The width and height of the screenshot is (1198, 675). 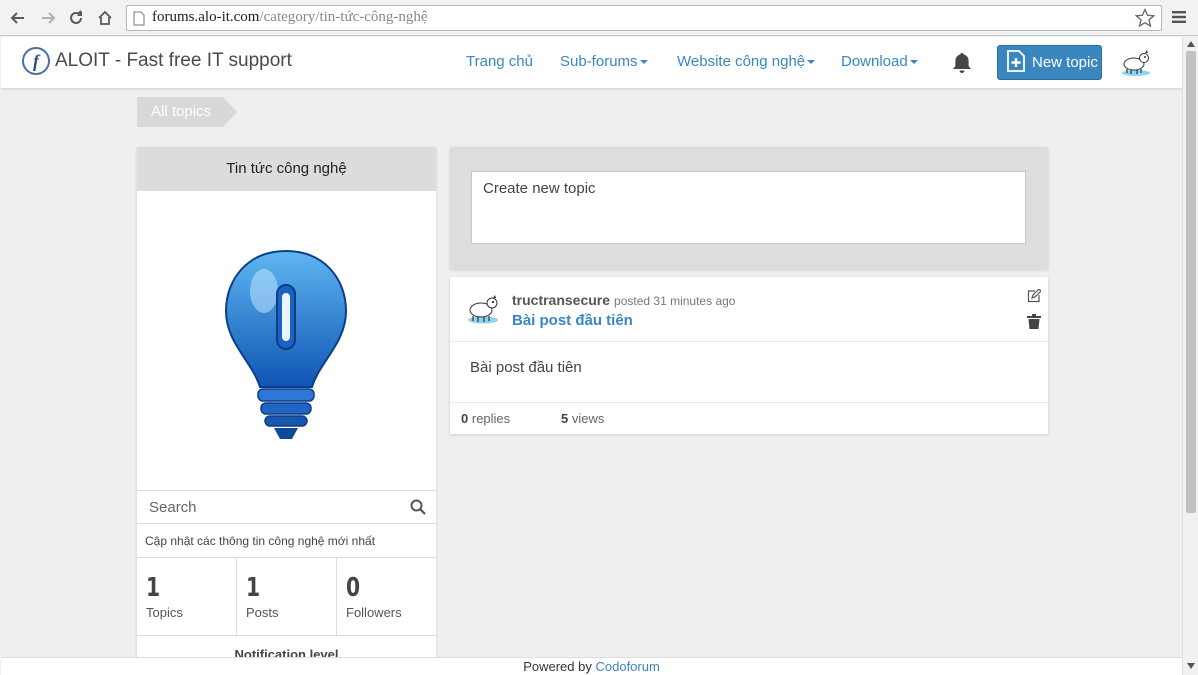 What do you see at coordinates (1136, 62) in the screenshot?
I see `user-avatar` at bounding box center [1136, 62].